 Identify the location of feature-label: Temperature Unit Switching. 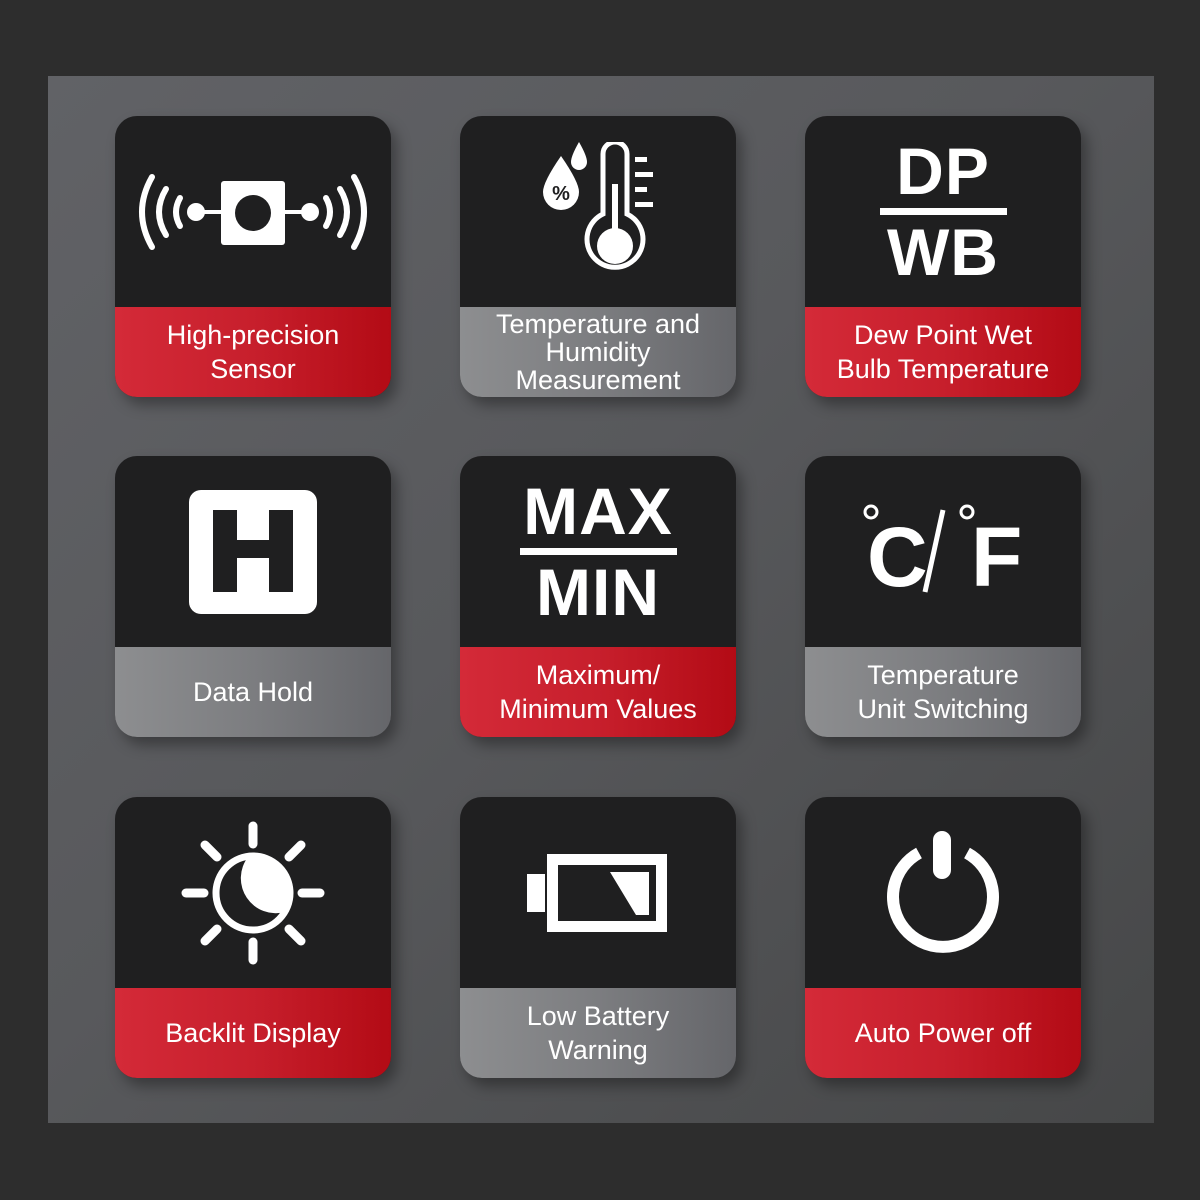
(943, 692).